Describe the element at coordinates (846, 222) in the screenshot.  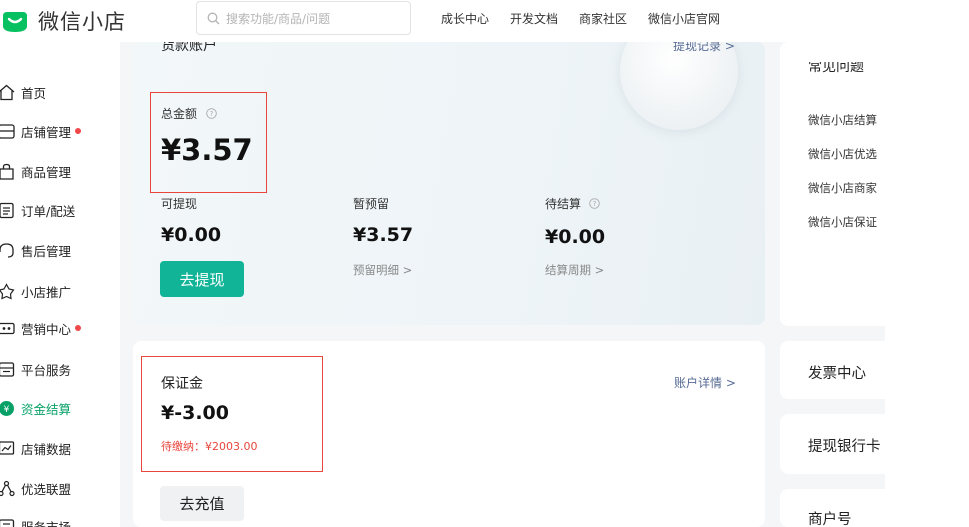
I see `faq-item: 微信小店保证` at that location.